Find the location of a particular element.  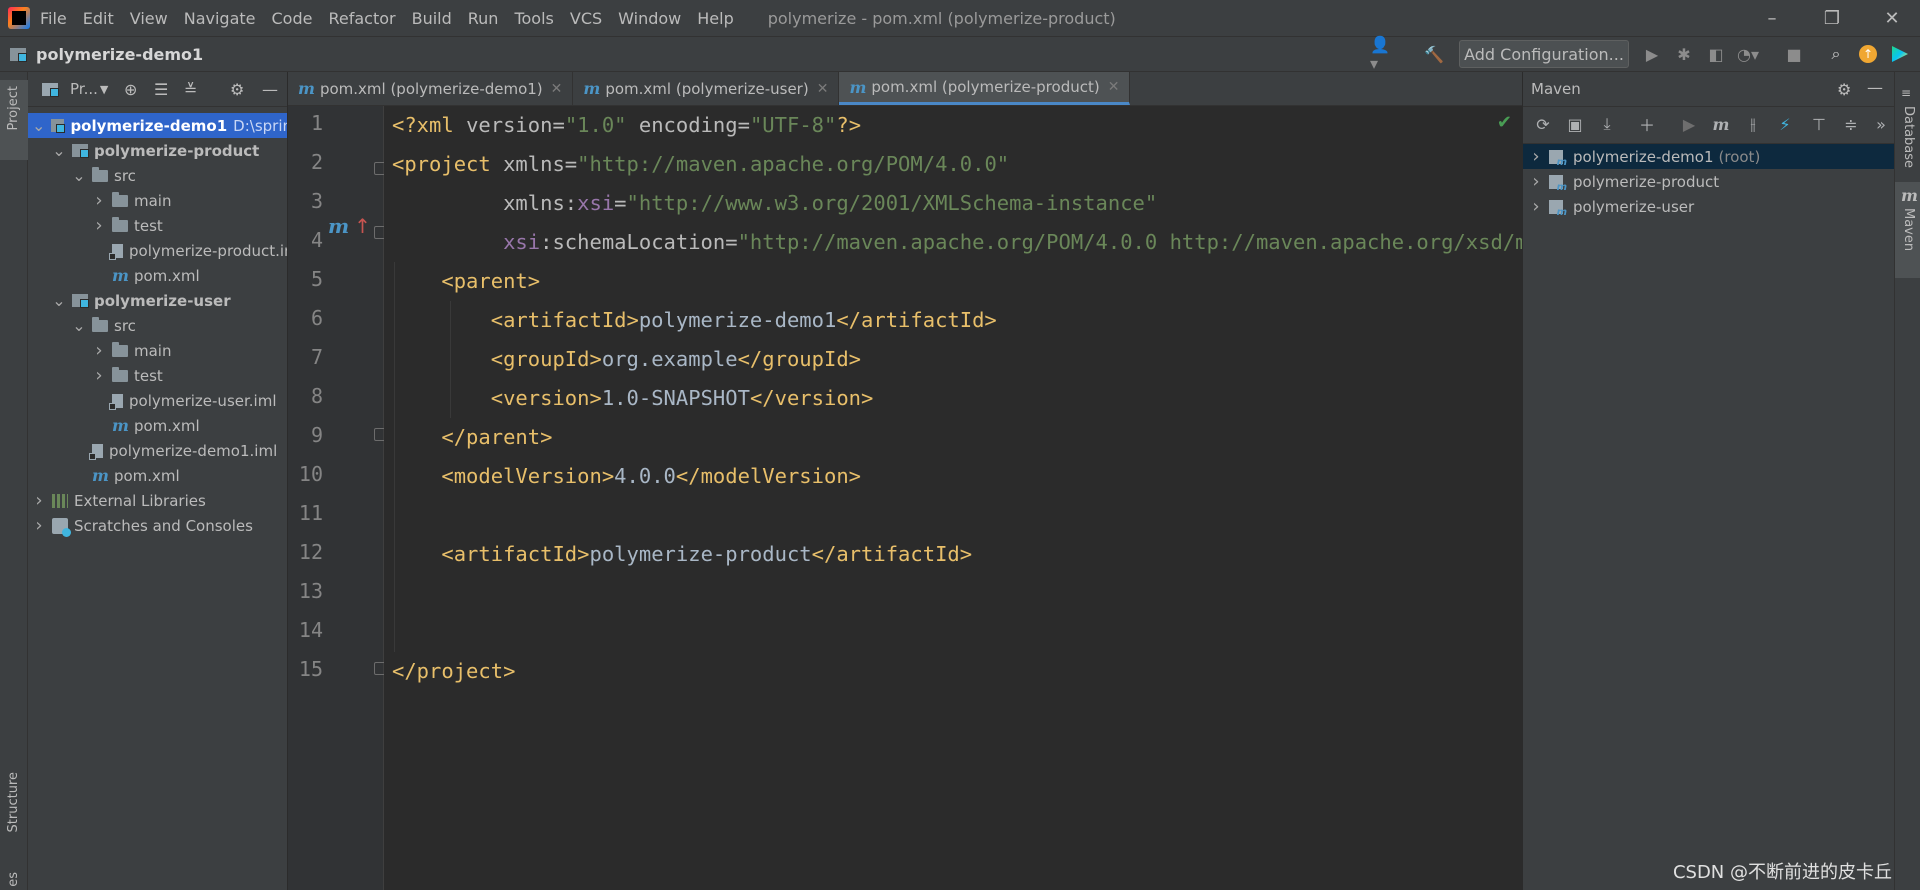

menu-item-refactor: Refactor is located at coordinates (361, 18).